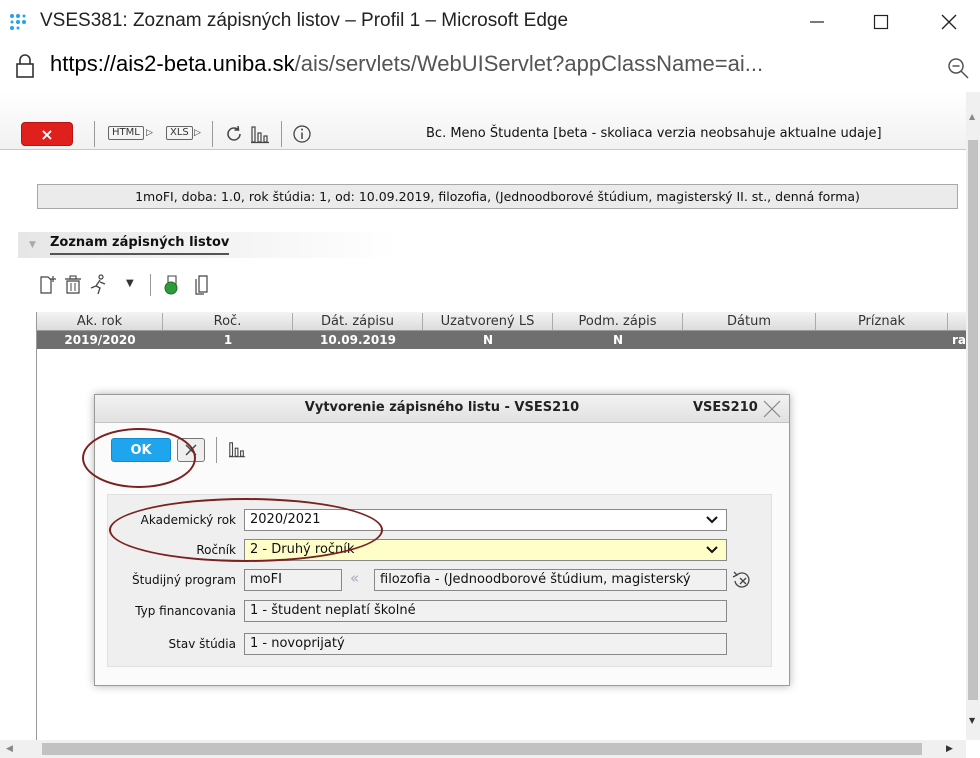 This screenshot has width=980, height=758. What do you see at coordinates (958, 68) in the screenshot?
I see `zoom-out-icon` at bounding box center [958, 68].